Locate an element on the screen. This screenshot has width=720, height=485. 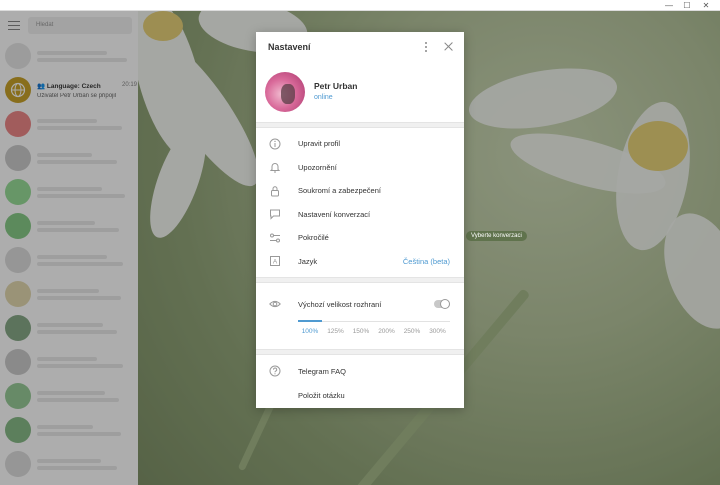
scale-option-200: 200% is located at coordinates (386, 331).